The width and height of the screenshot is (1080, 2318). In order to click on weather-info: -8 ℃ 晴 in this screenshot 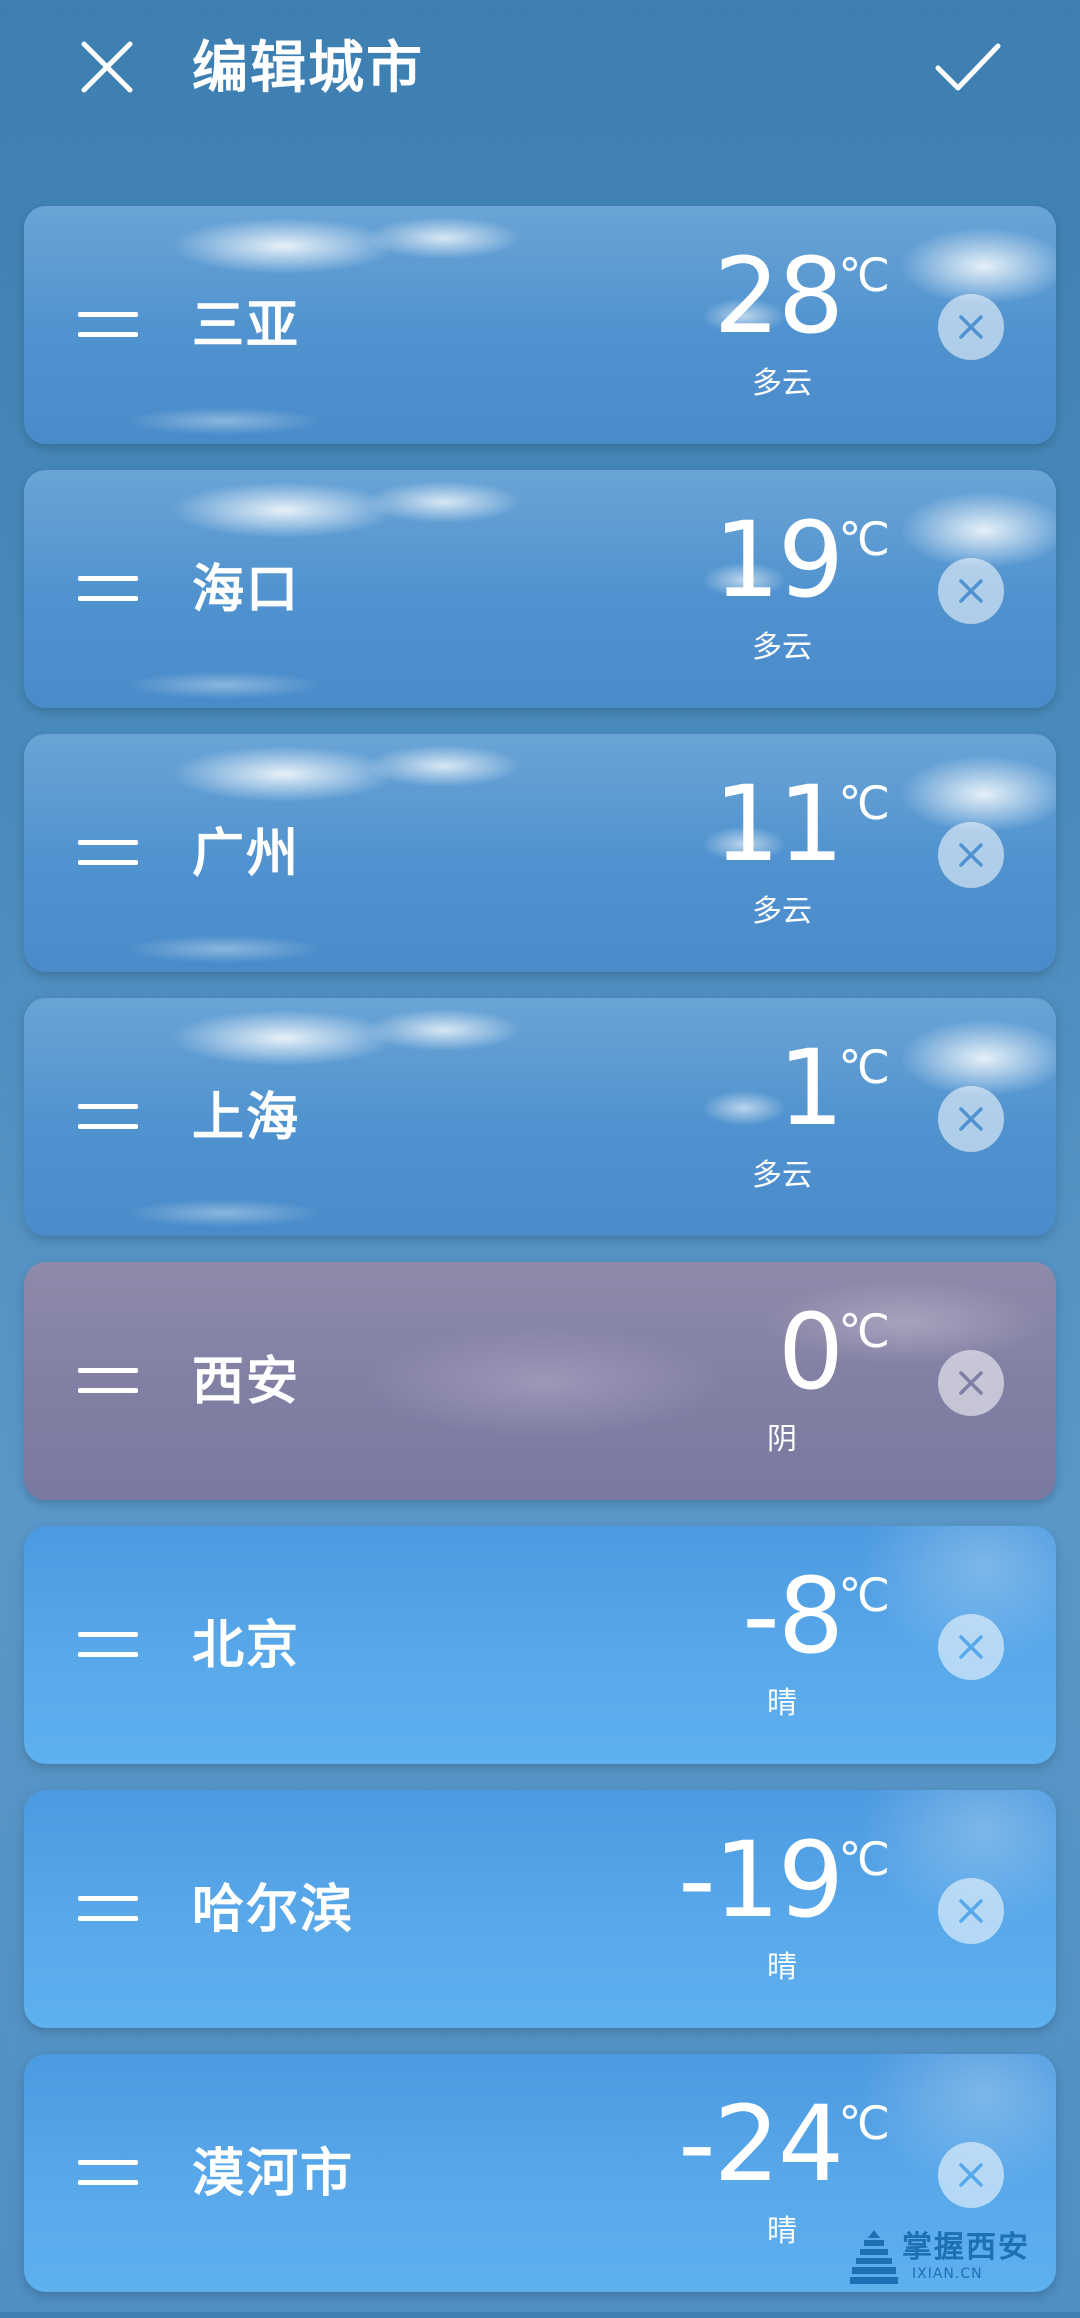, I will do `click(720, 1651)`.